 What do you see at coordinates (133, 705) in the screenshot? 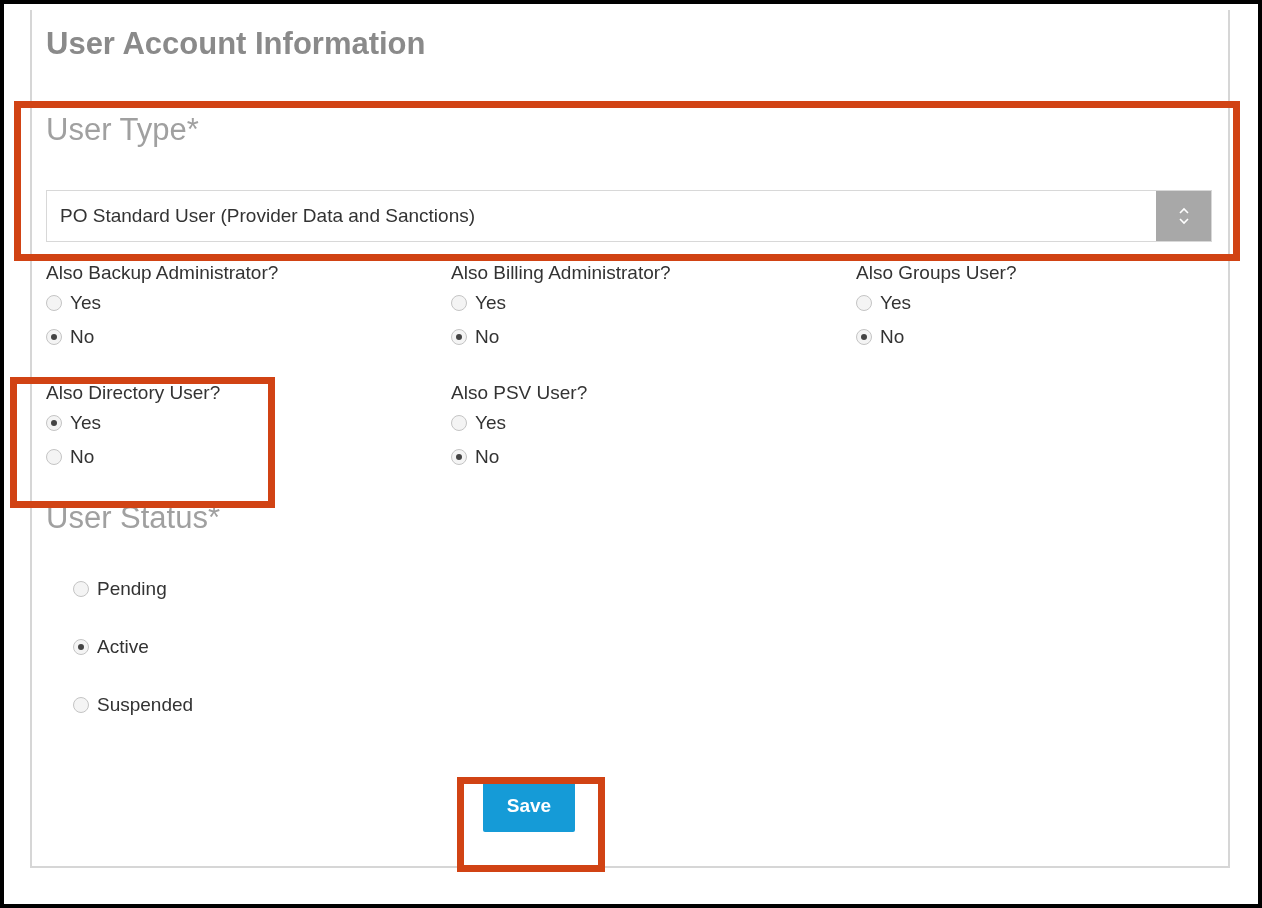
I see `radio-option: Suspended` at bounding box center [133, 705].